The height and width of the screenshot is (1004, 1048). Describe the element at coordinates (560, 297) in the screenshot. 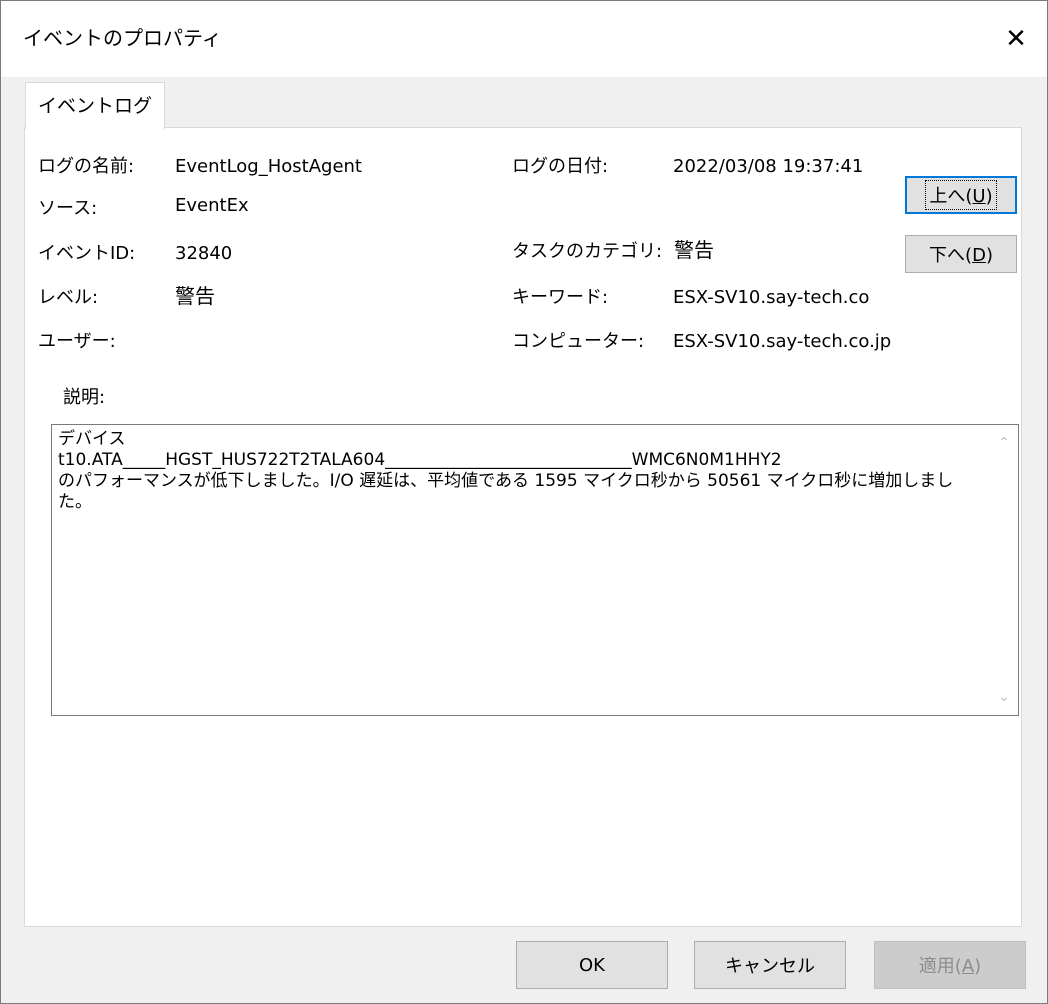

I see `keyword-label: キーワード:` at that location.